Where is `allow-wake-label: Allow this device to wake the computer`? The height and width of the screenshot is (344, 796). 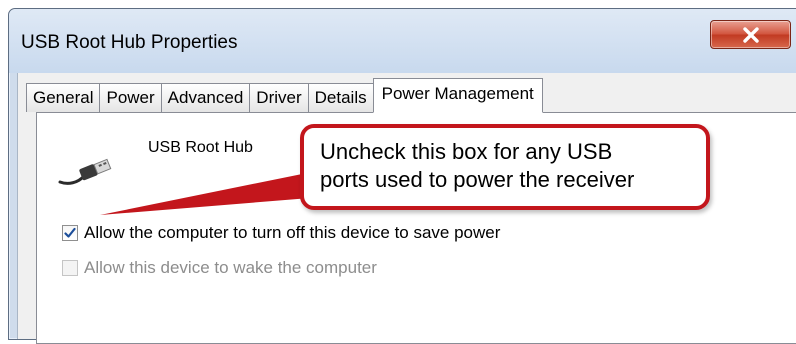 allow-wake-label: Allow this device to wake the computer is located at coordinates (230, 267).